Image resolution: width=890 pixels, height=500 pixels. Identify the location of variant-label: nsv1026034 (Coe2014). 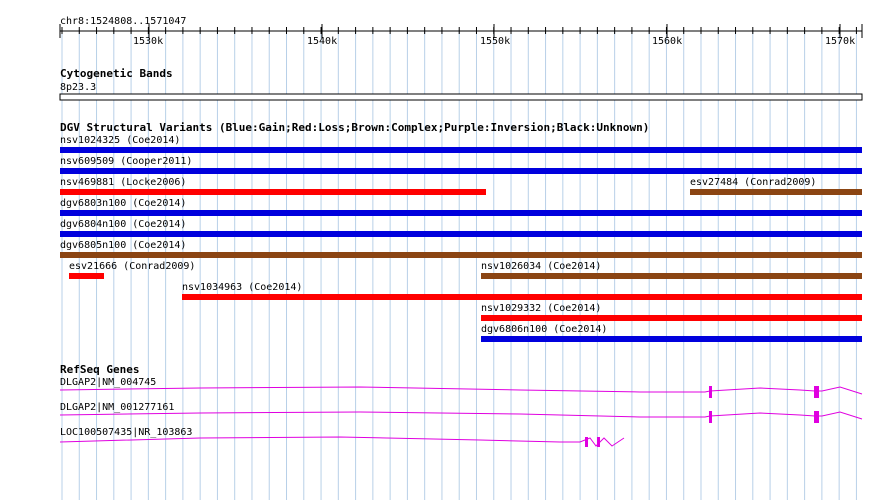
(541, 266).